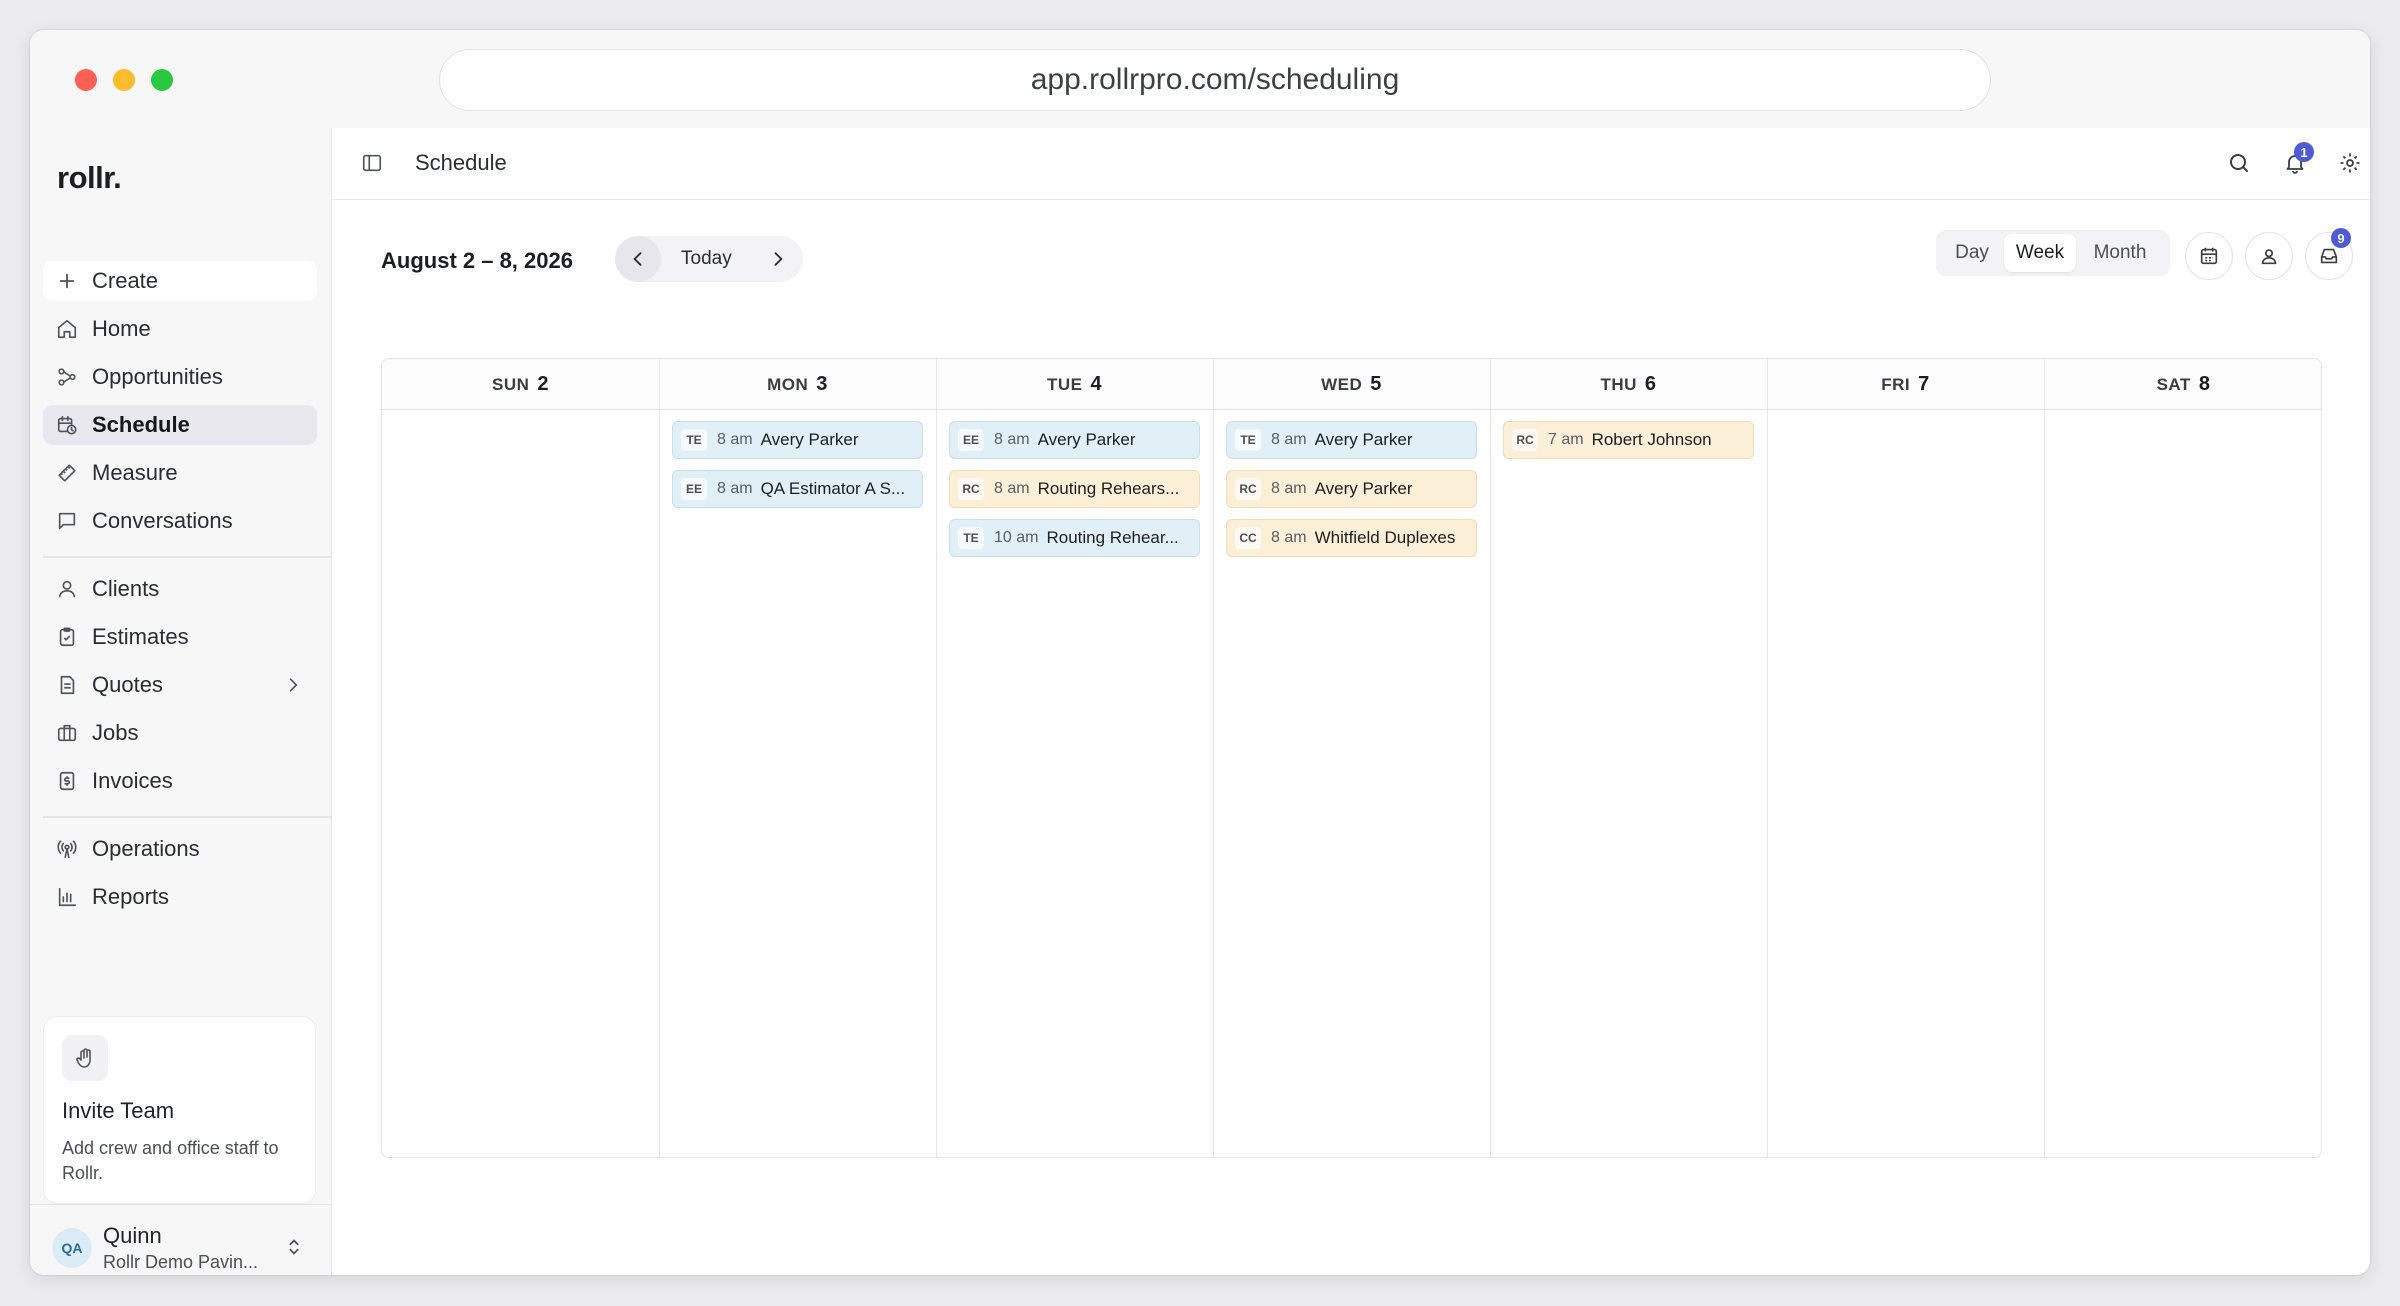 Image resolution: width=2400 pixels, height=1306 pixels. I want to click on event-title: Avery Parker, so click(809, 439).